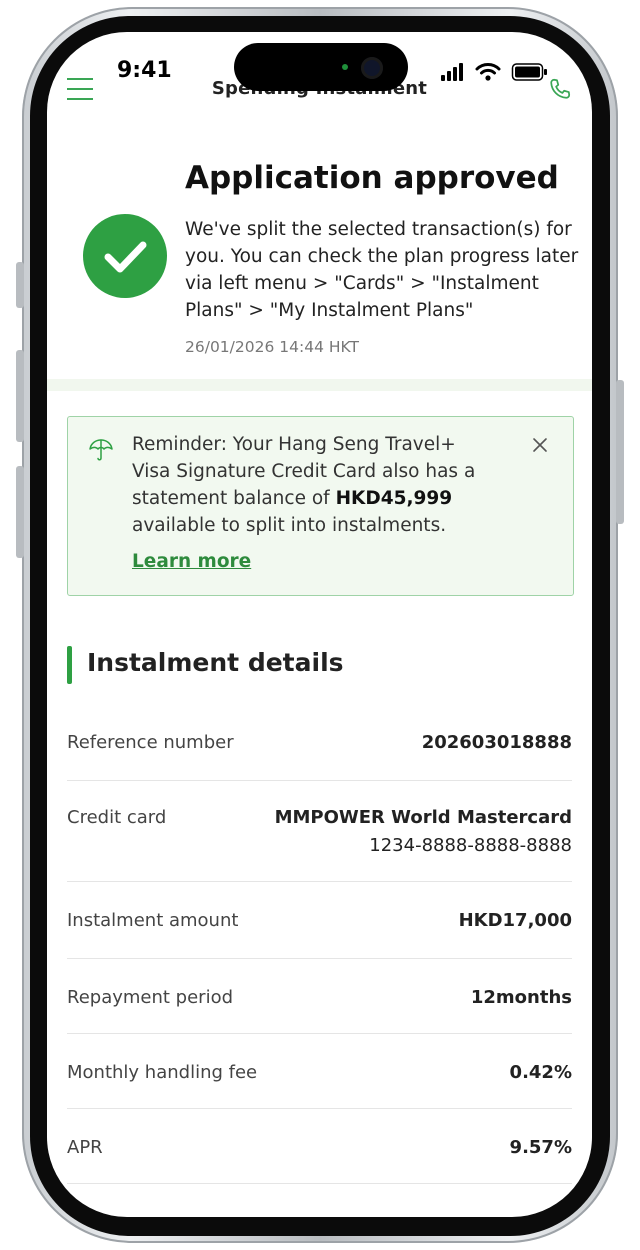  I want to click on detail-label: Credit card, so click(117, 817).